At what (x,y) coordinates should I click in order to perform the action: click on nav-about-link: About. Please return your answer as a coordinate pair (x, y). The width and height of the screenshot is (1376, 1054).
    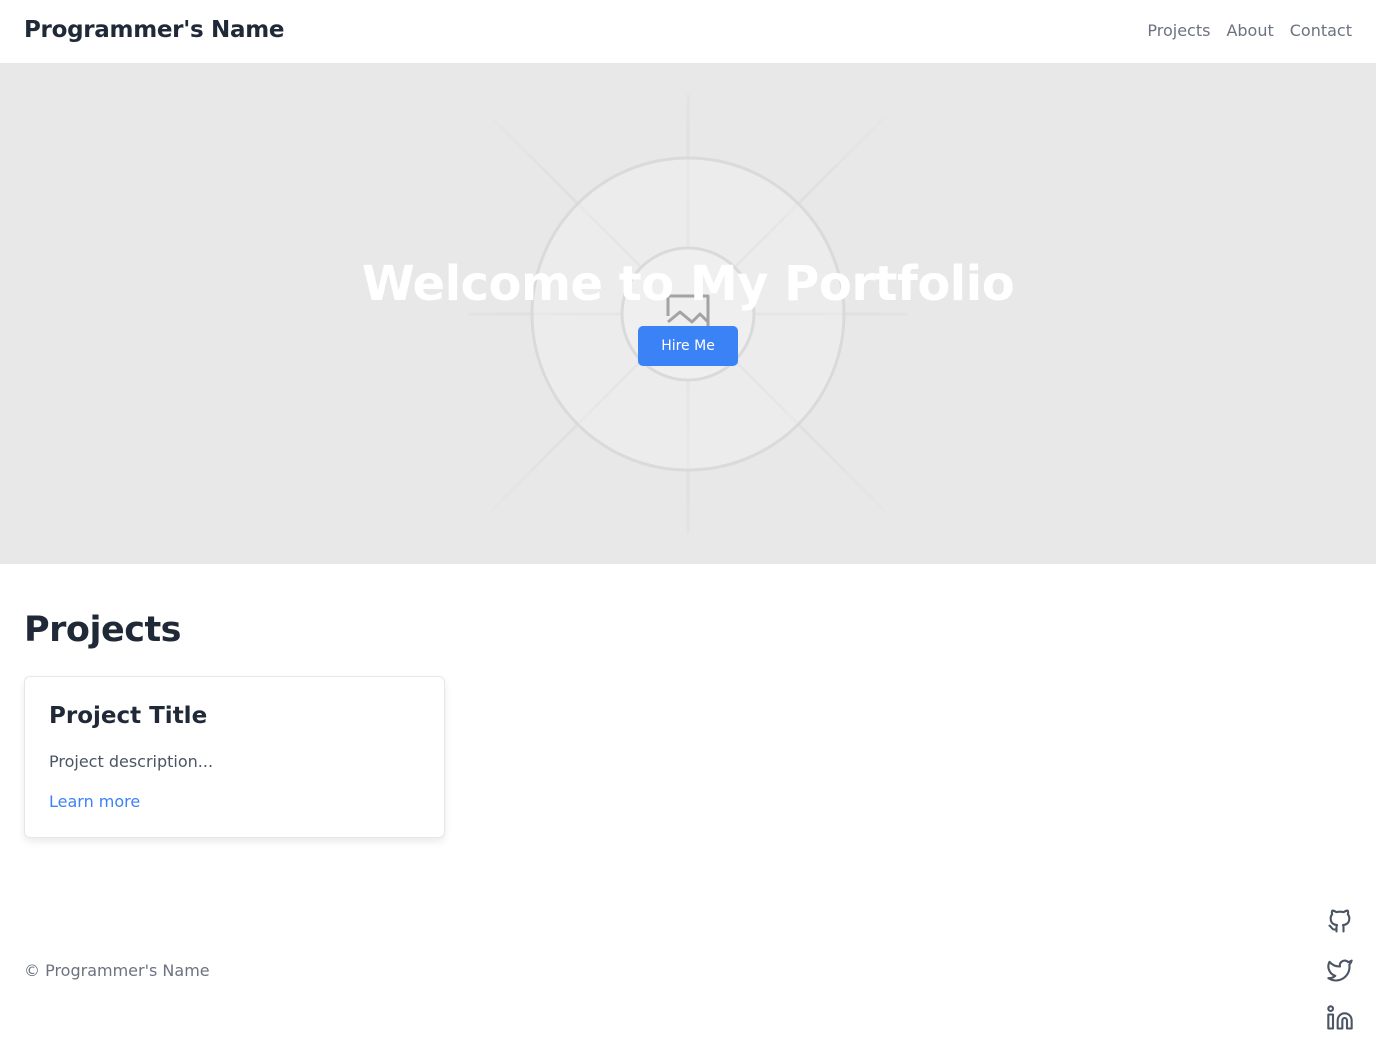
    Looking at the image, I should click on (1249, 30).